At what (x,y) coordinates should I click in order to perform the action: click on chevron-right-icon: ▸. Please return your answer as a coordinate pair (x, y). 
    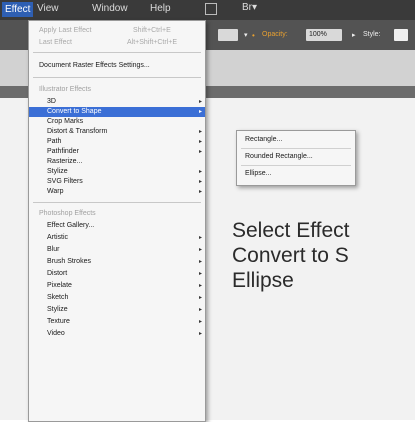
    Looking at the image, I should click on (354, 35).